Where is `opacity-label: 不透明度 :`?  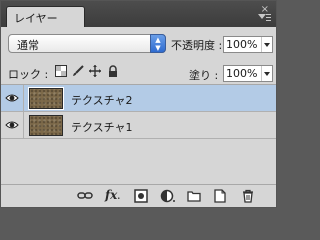 opacity-label: 不透明度 : is located at coordinates (197, 45).